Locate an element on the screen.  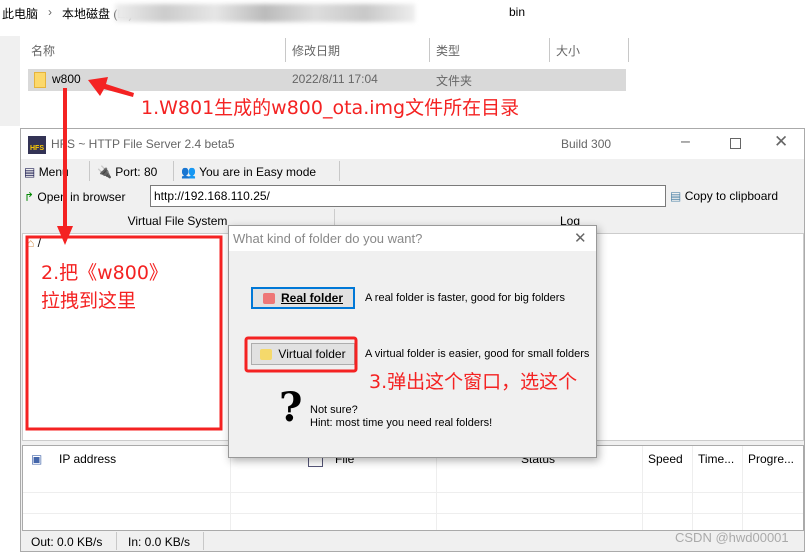
arrow-2-shaft is located at coordinates (65, 158).